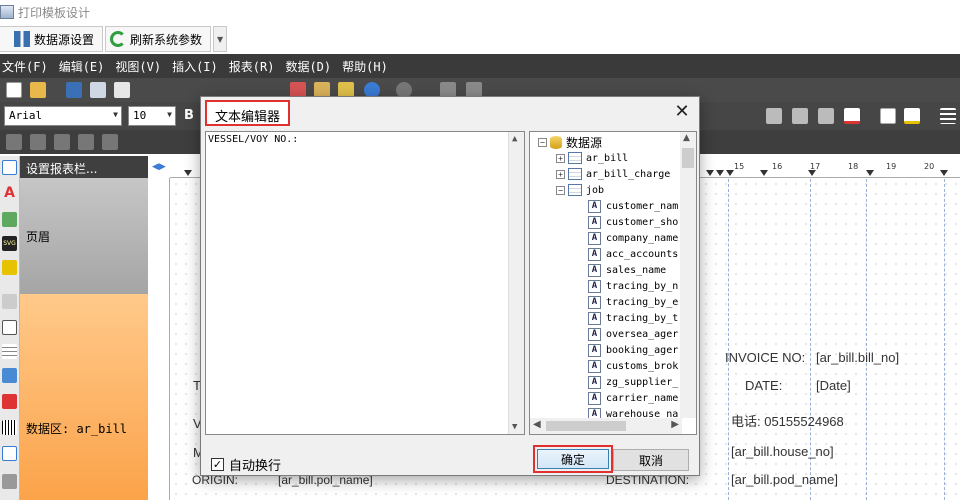  Describe the element at coordinates (633, 286) in the screenshot. I see `tree-field-item: Atracing_by_n` at that location.